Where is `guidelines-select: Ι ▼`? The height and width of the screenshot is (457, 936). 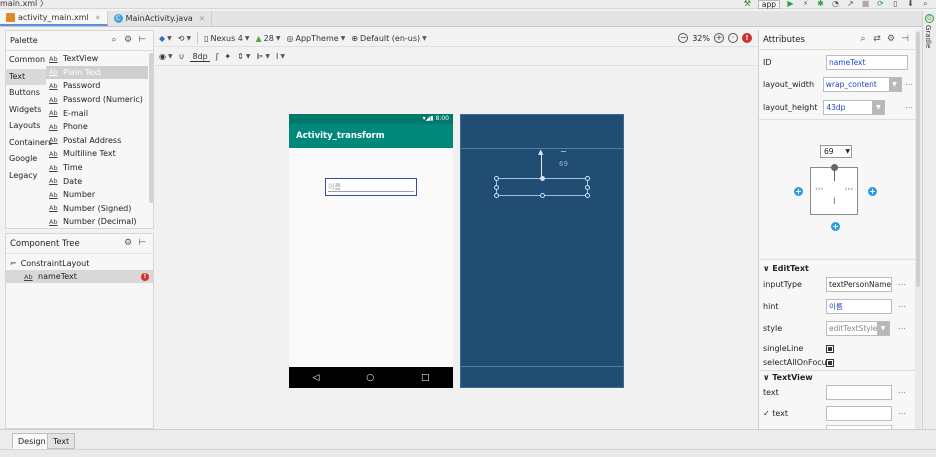
guidelines-select: Ι ▼ is located at coordinates (280, 56).